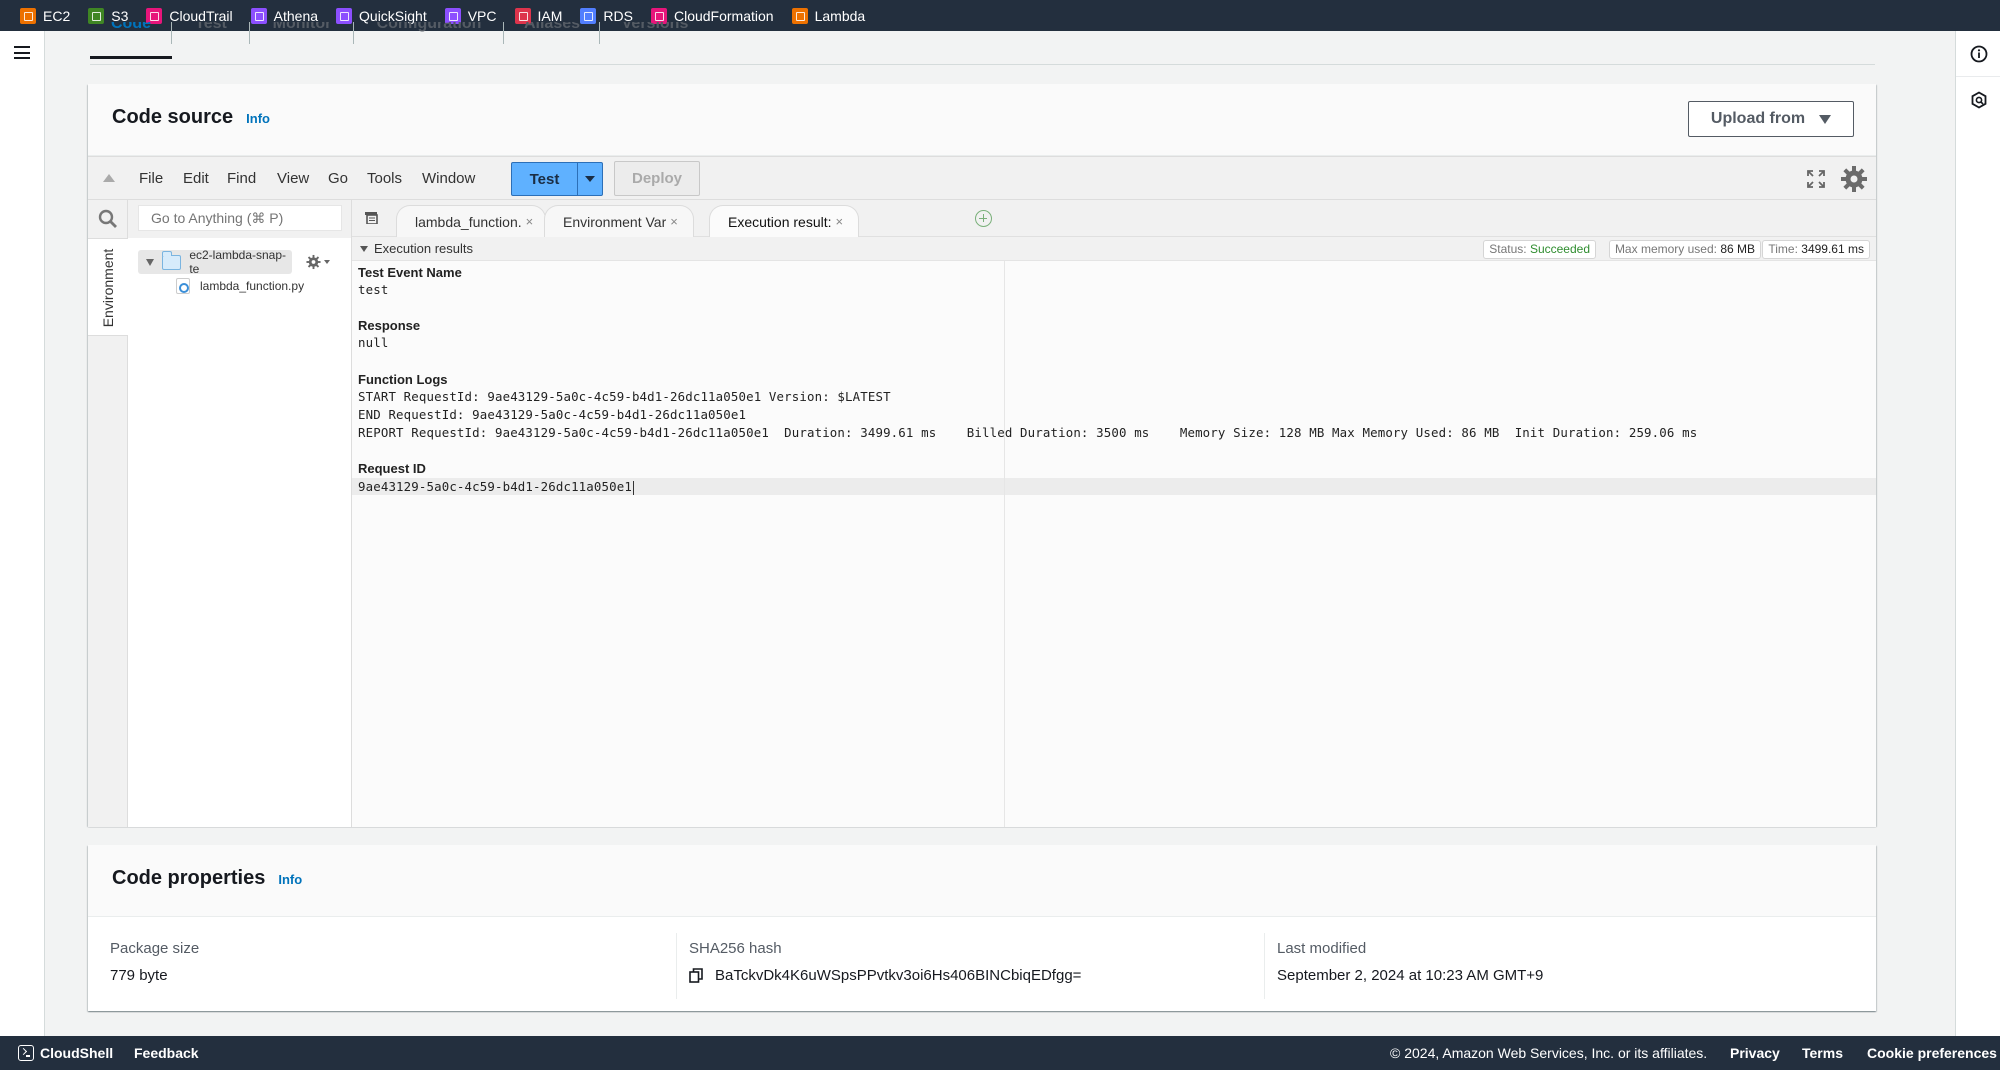  Describe the element at coordinates (318, 262) in the screenshot. I see `tree-settings-gear-icon` at that location.